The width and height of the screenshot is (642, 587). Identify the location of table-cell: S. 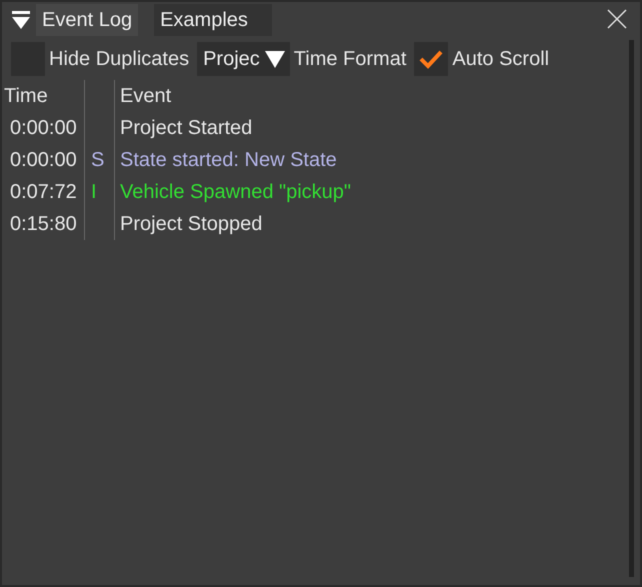
(99, 160).